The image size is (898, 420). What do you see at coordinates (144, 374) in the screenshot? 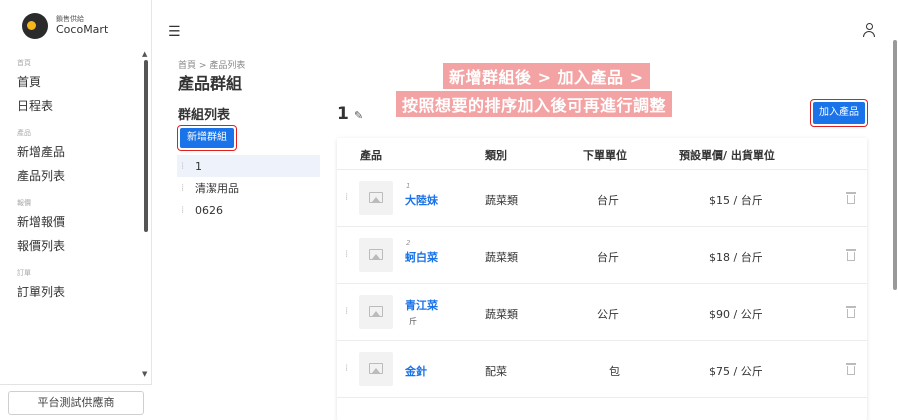
I see `sidebar-scroll-down-icon: ▼` at bounding box center [144, 374].